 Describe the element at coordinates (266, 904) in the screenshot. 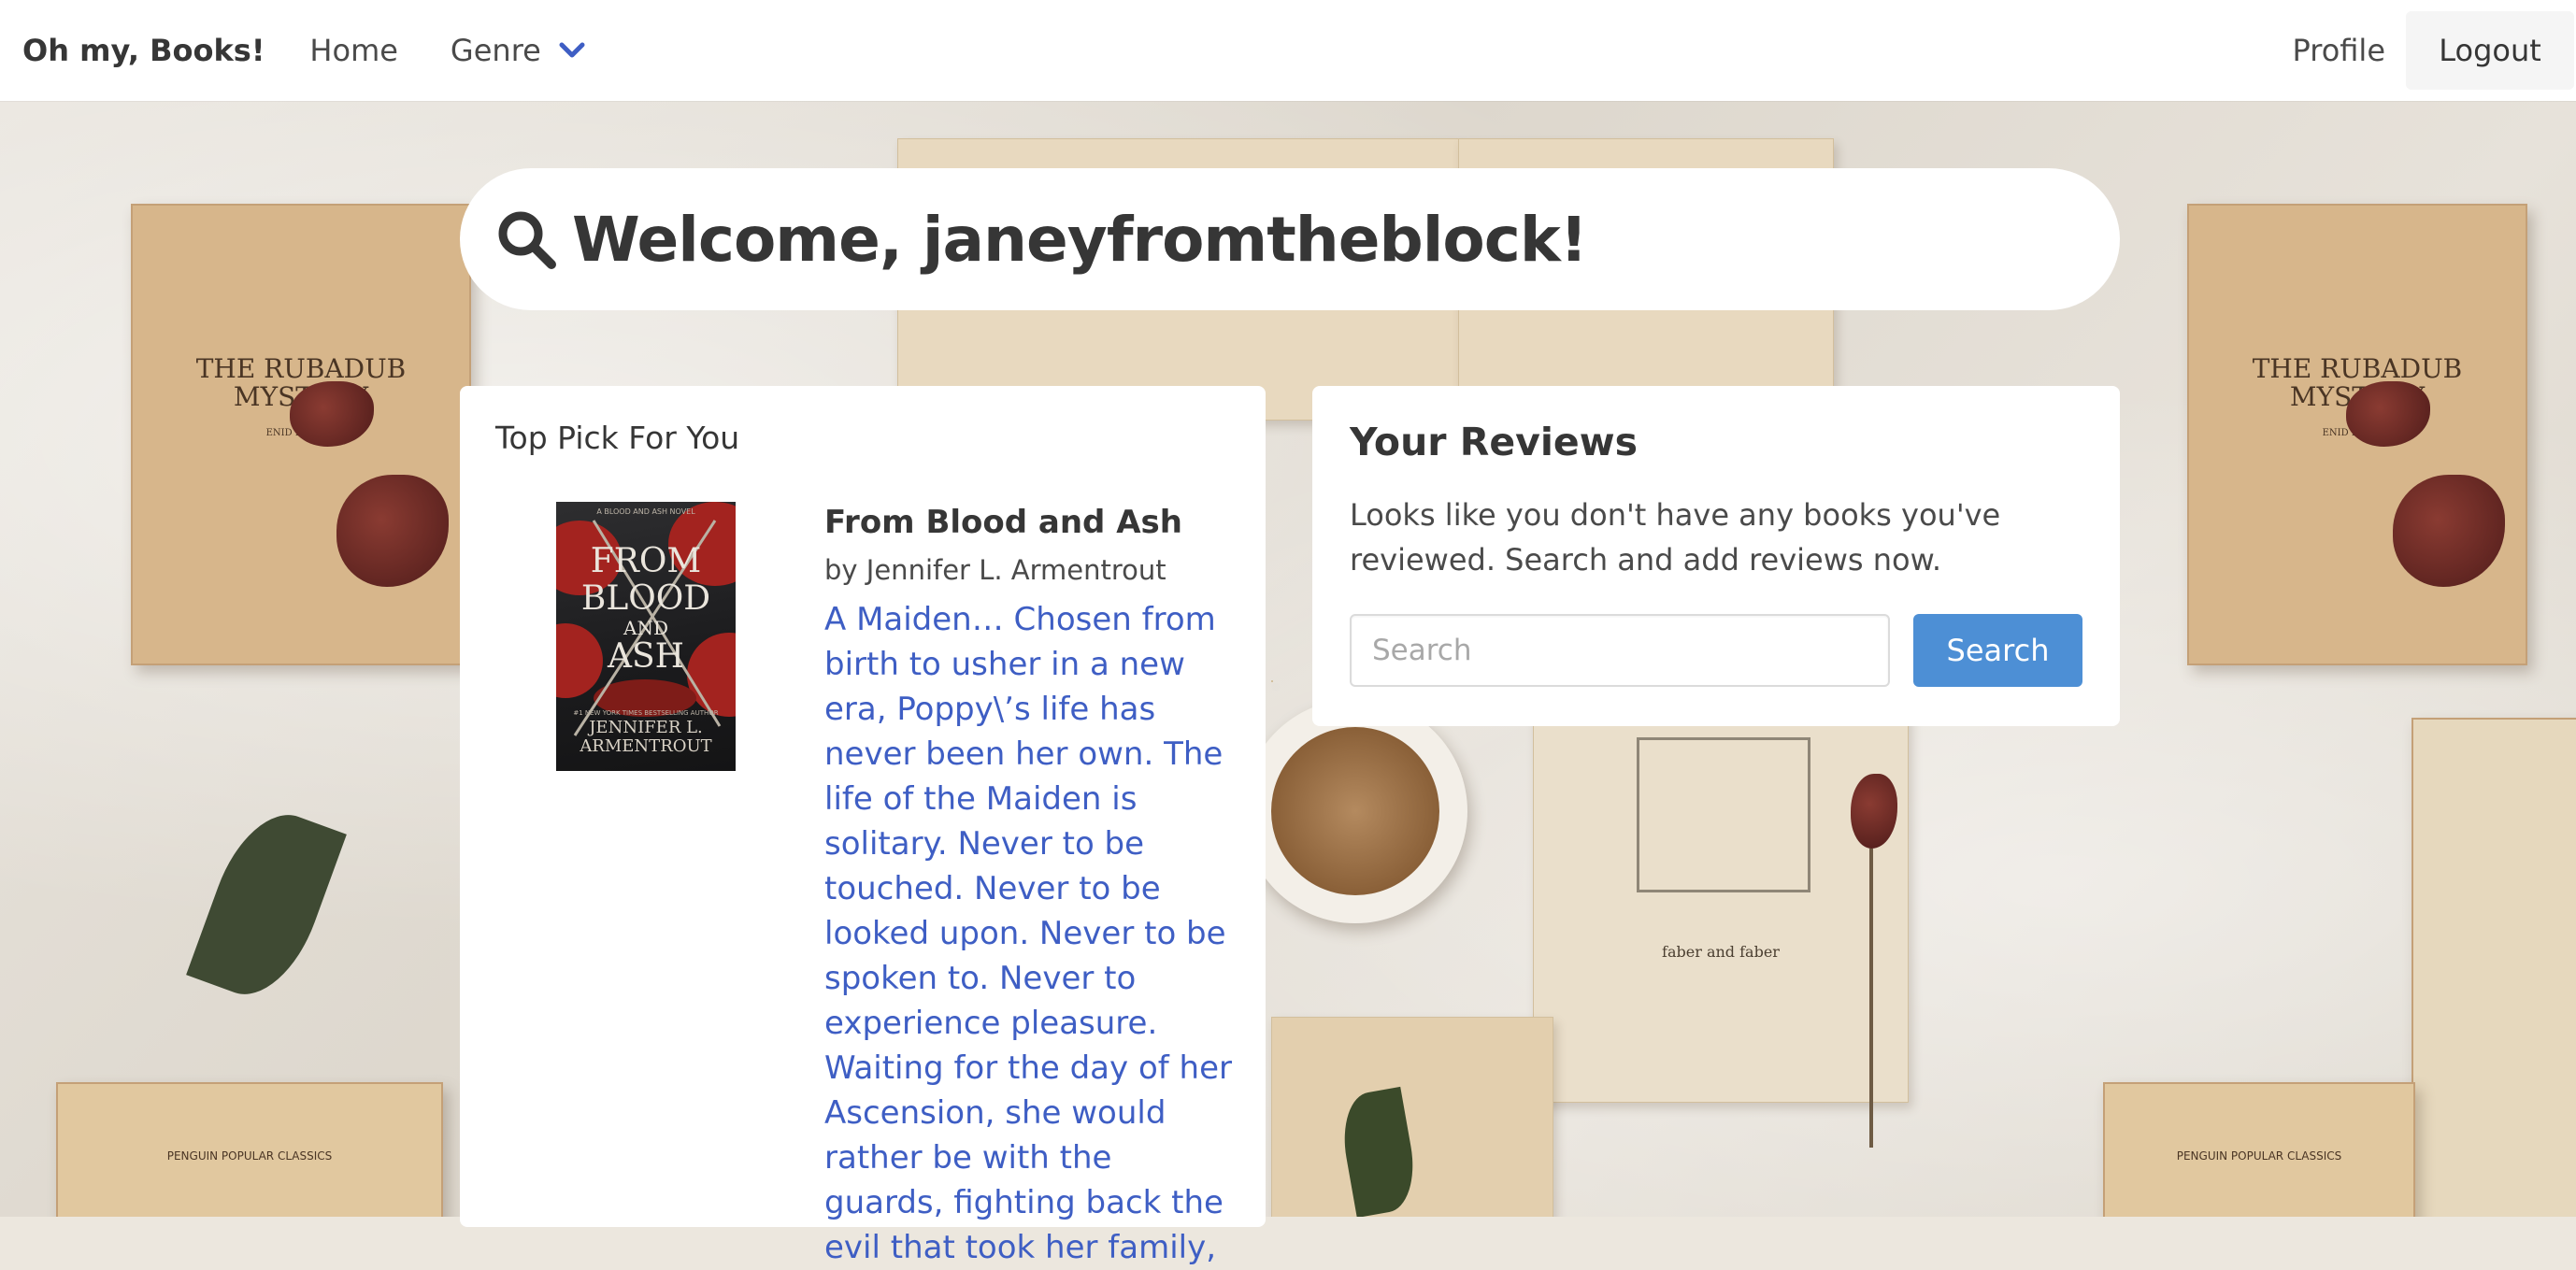

I see `leaf-decoration` at that location.